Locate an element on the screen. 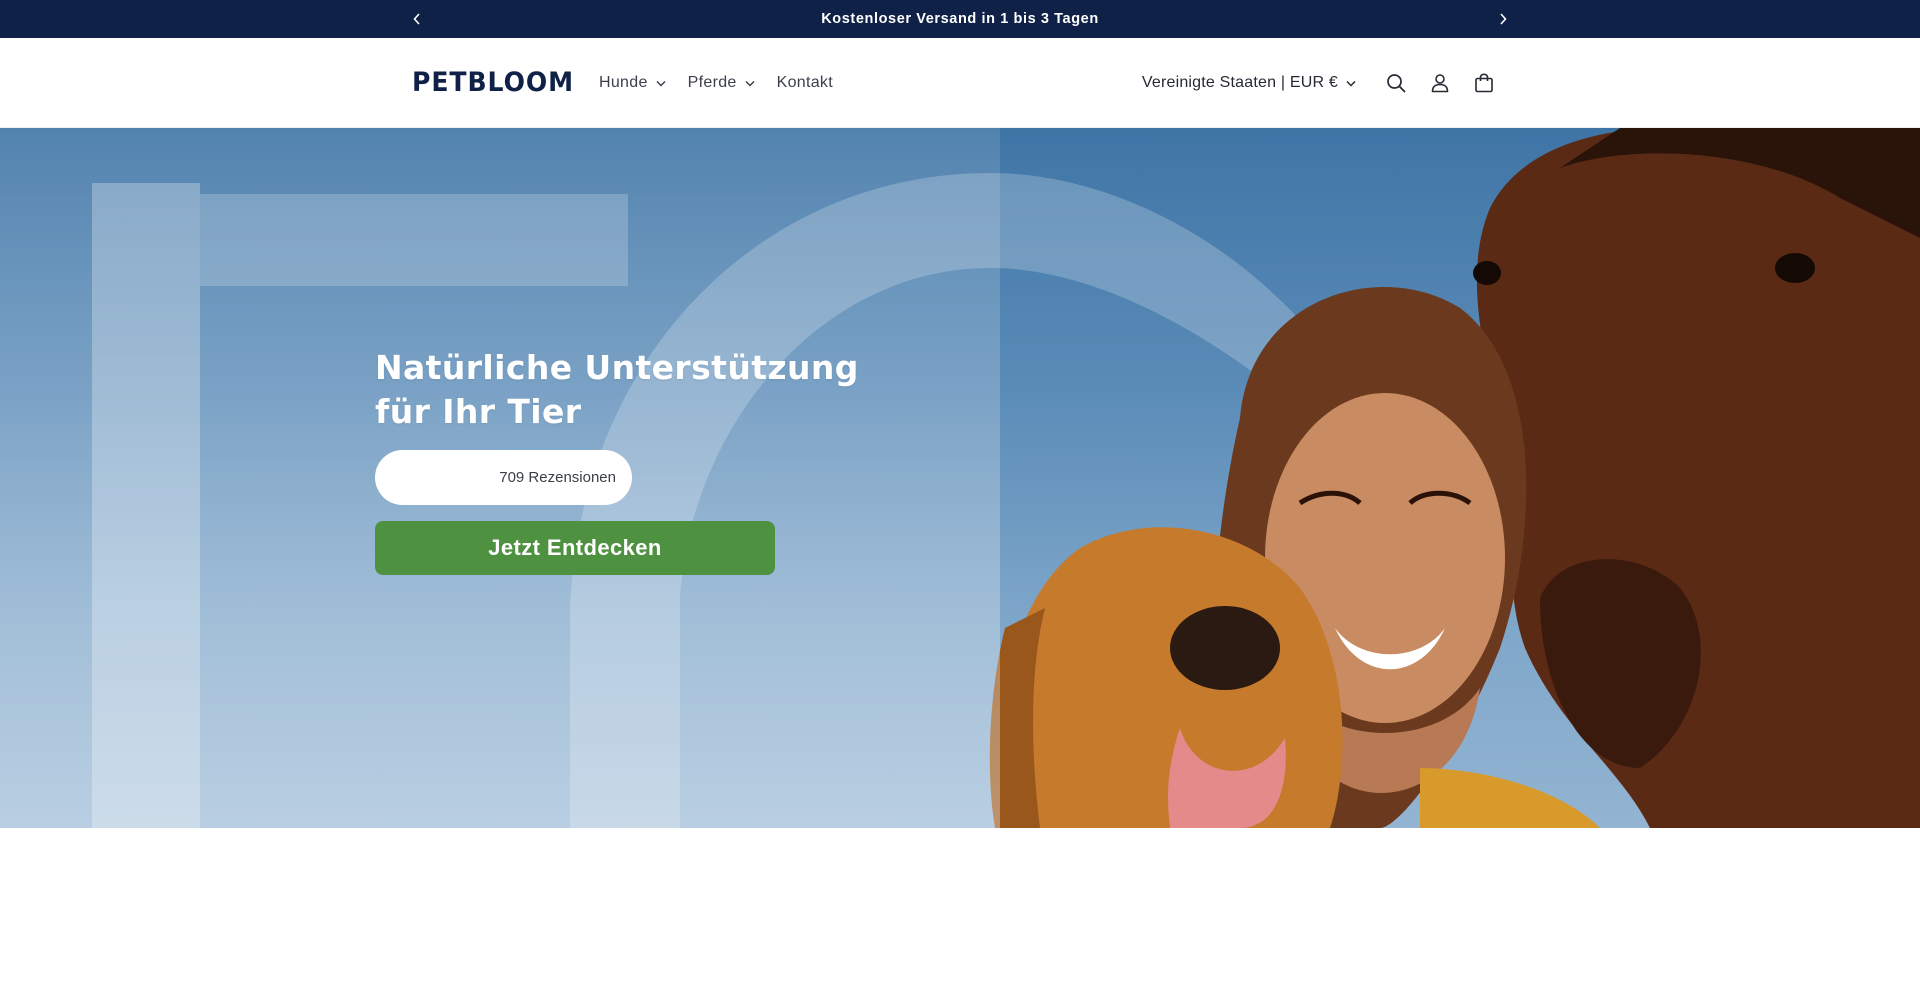 This screenshot has height=993, width=1920. search-icon is located at coordinates (1396, 83).